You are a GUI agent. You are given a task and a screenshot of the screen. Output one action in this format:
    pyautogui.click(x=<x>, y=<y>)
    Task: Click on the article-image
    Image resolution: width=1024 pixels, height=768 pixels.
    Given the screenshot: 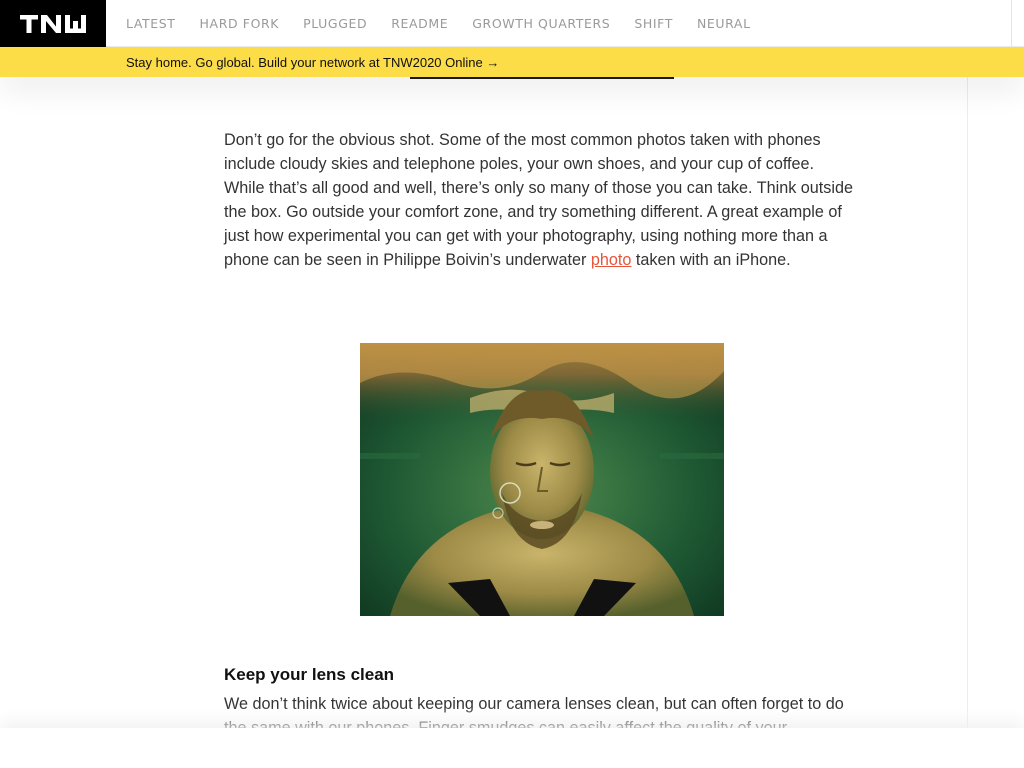 What is the action you would take?
    pyautogui.click(x=542, y=479)
    